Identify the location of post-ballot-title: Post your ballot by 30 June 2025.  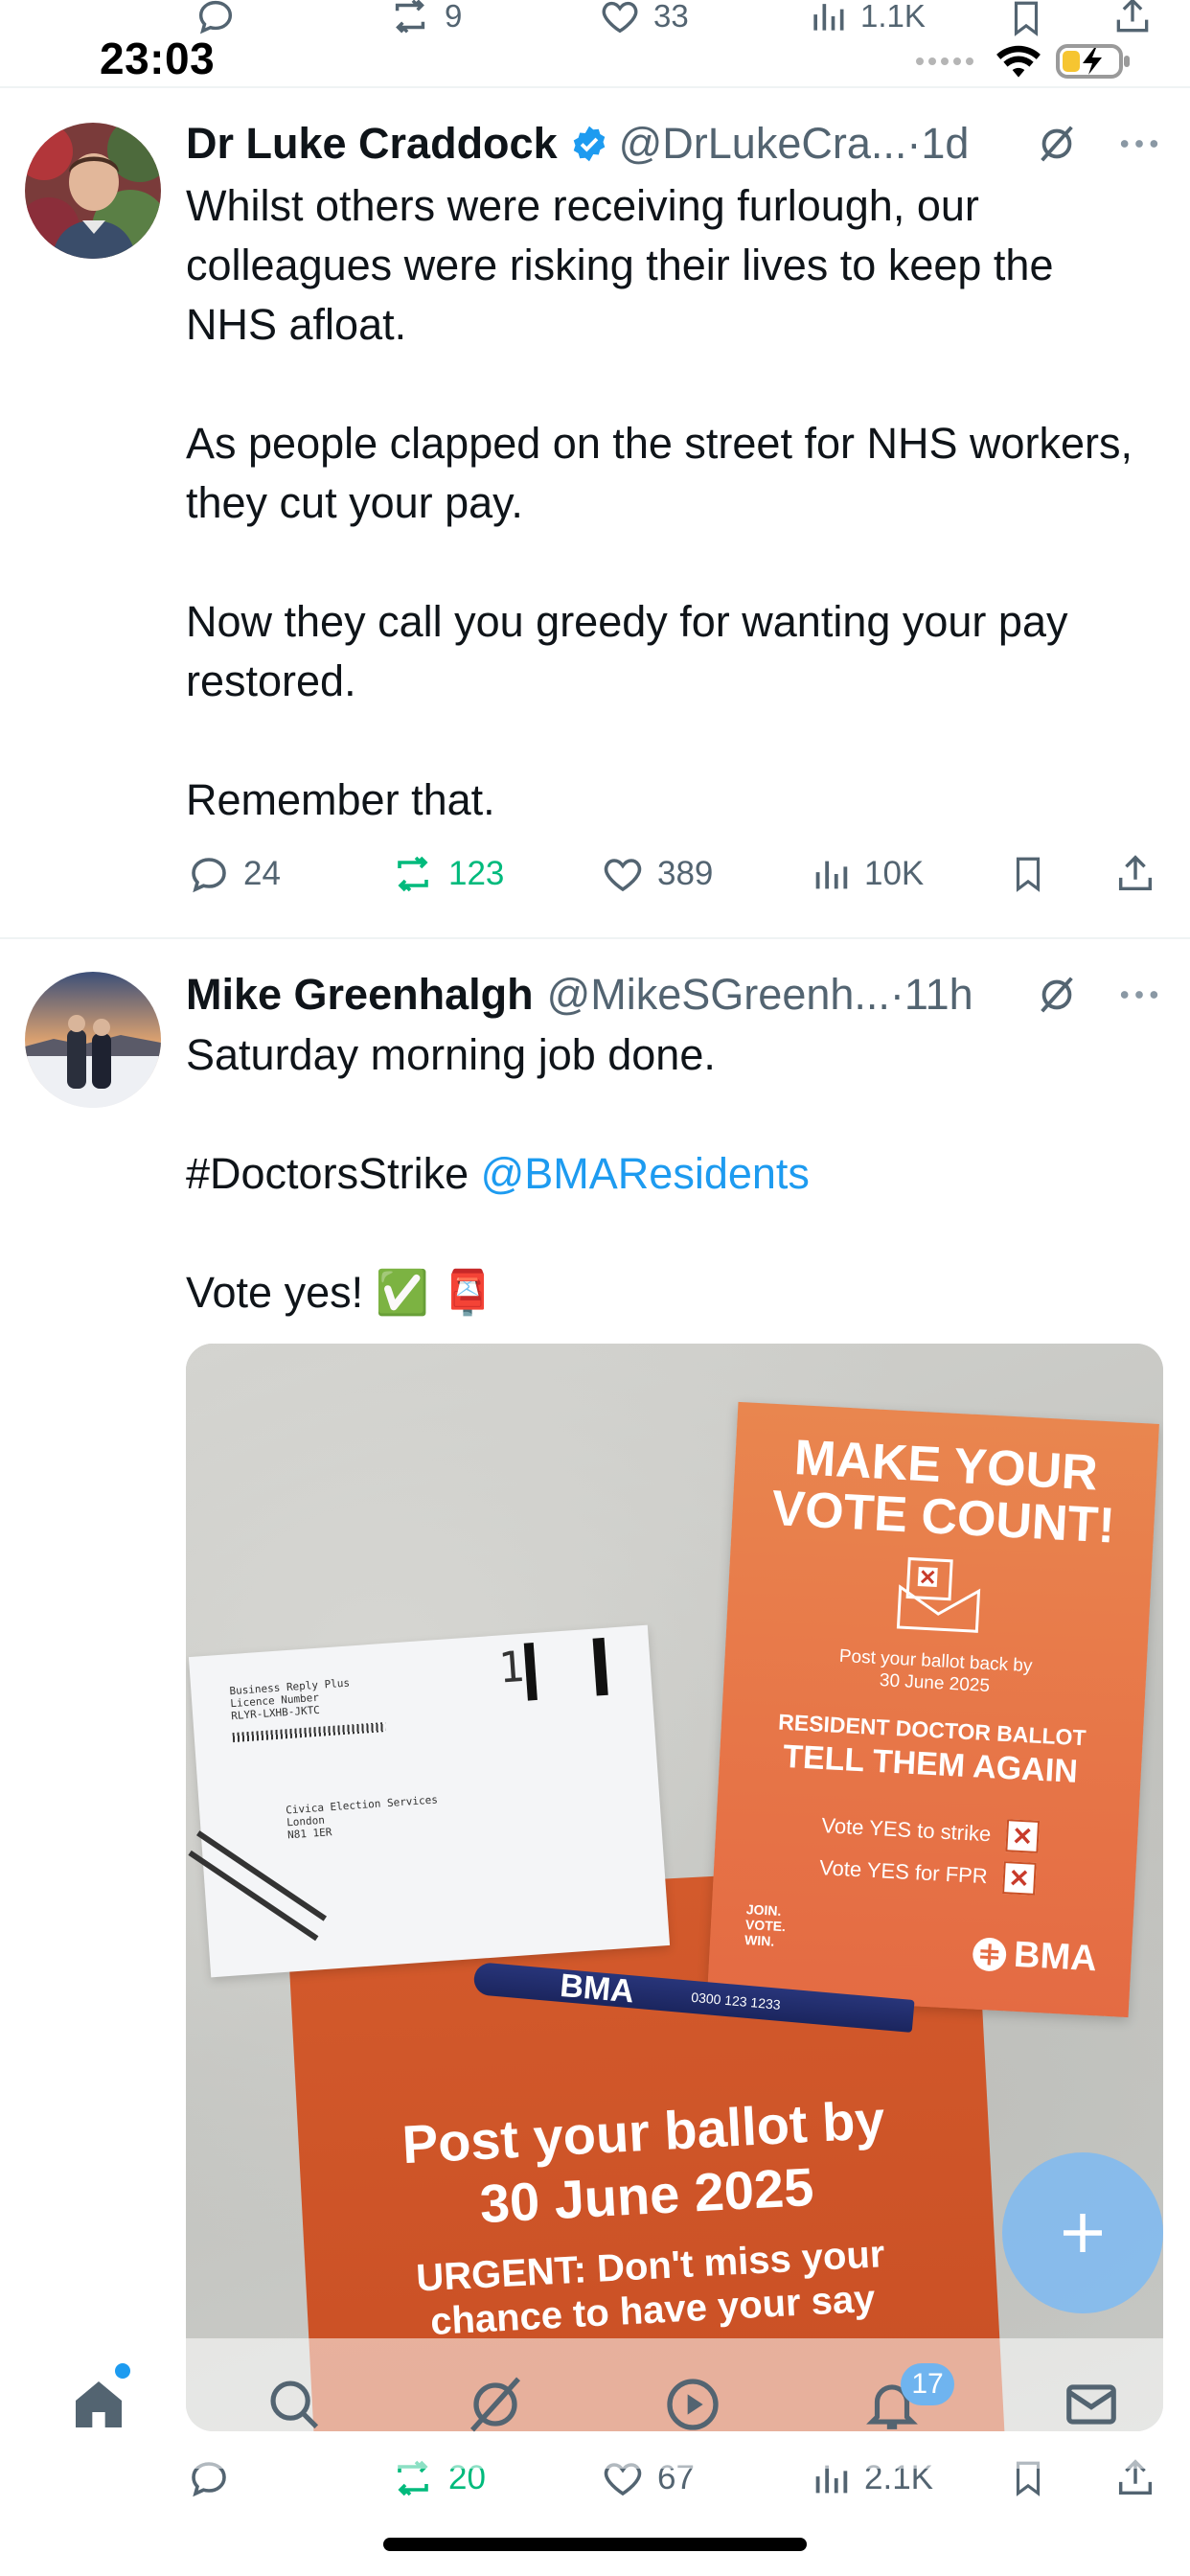
(643, 2161).